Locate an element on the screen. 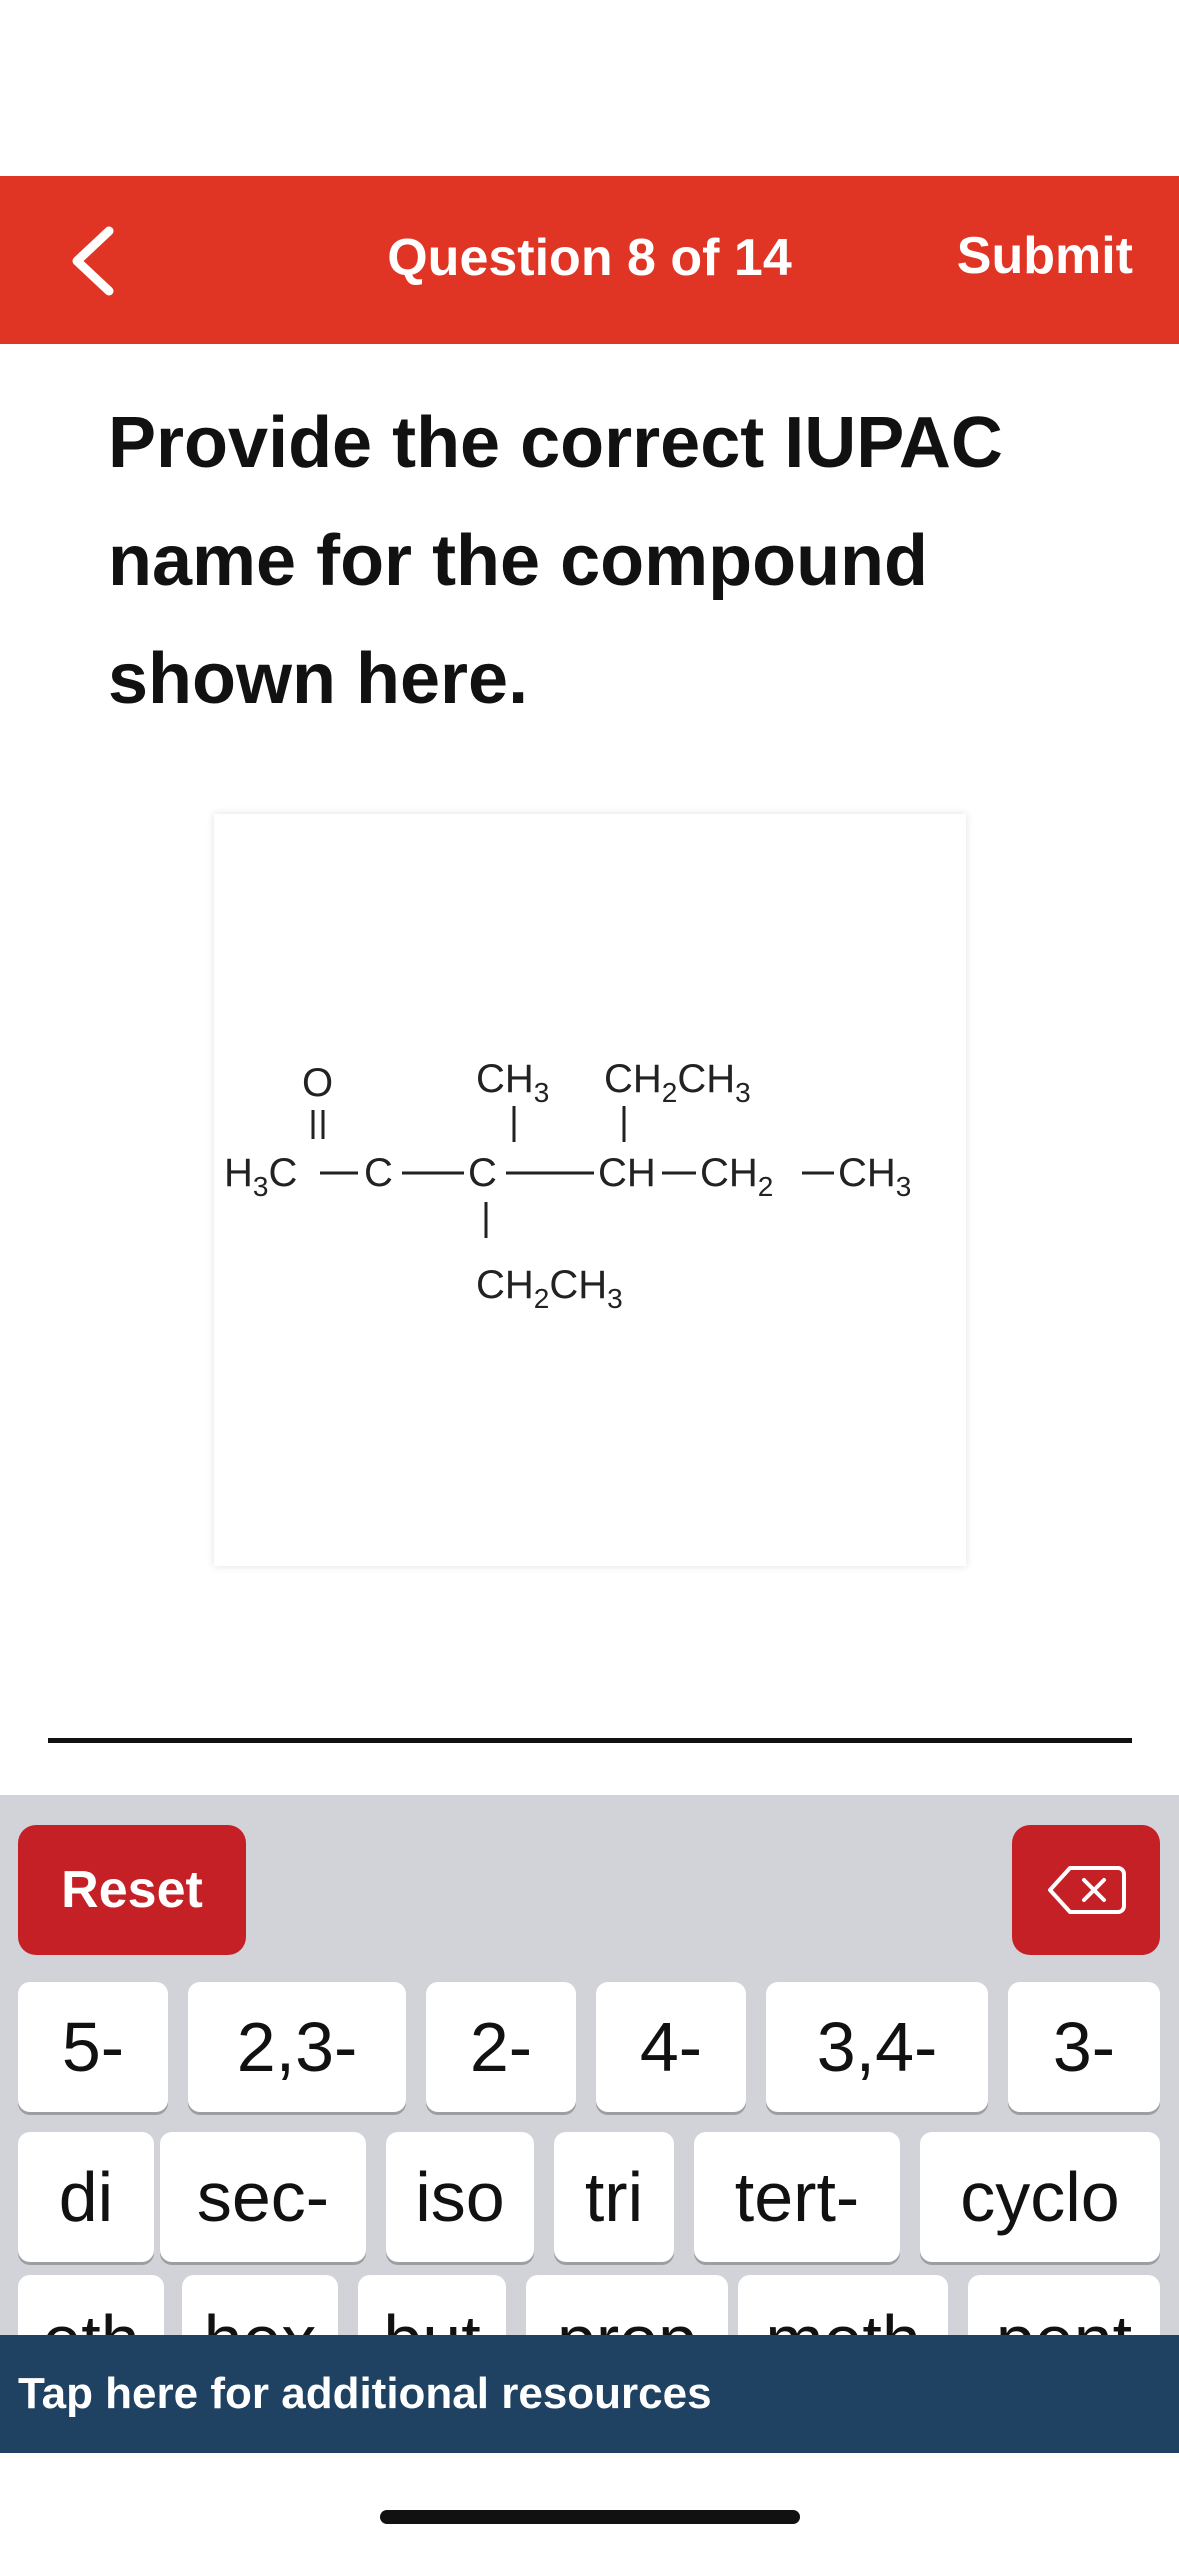 The height and width of the screenshot is (2556, 1179). key-3-4: 3,4- is located at coordinates (877, 2047).